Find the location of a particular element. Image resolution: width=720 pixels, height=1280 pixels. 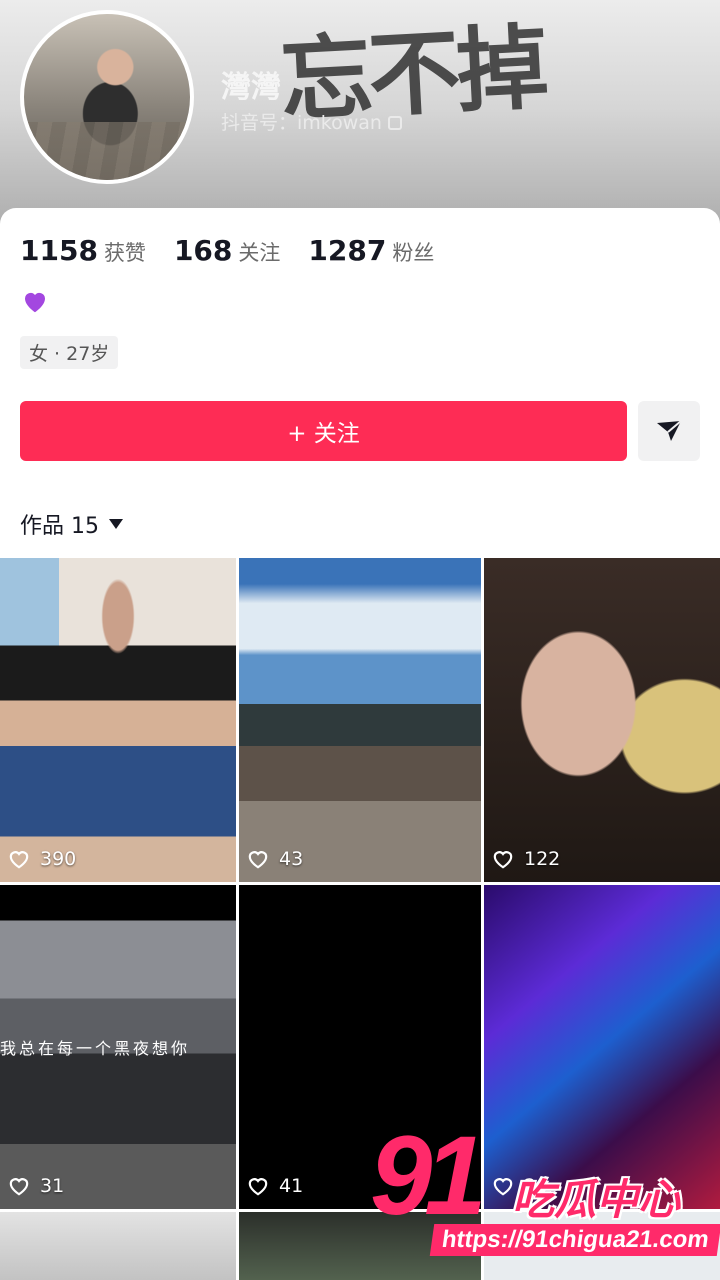

like-count: 41 is located at coordinates (275, 1186).